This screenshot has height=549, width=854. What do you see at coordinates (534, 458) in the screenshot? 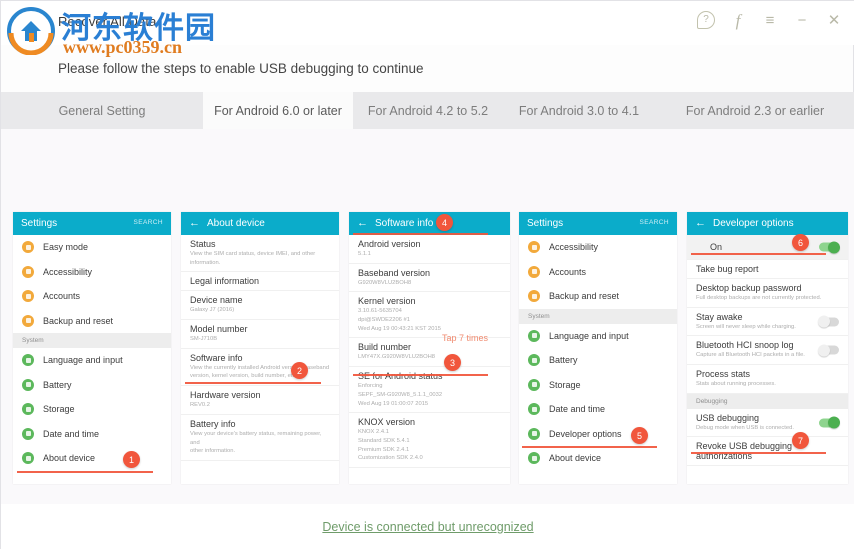
I see `about-device-icon` at bounding box center [534, 458].